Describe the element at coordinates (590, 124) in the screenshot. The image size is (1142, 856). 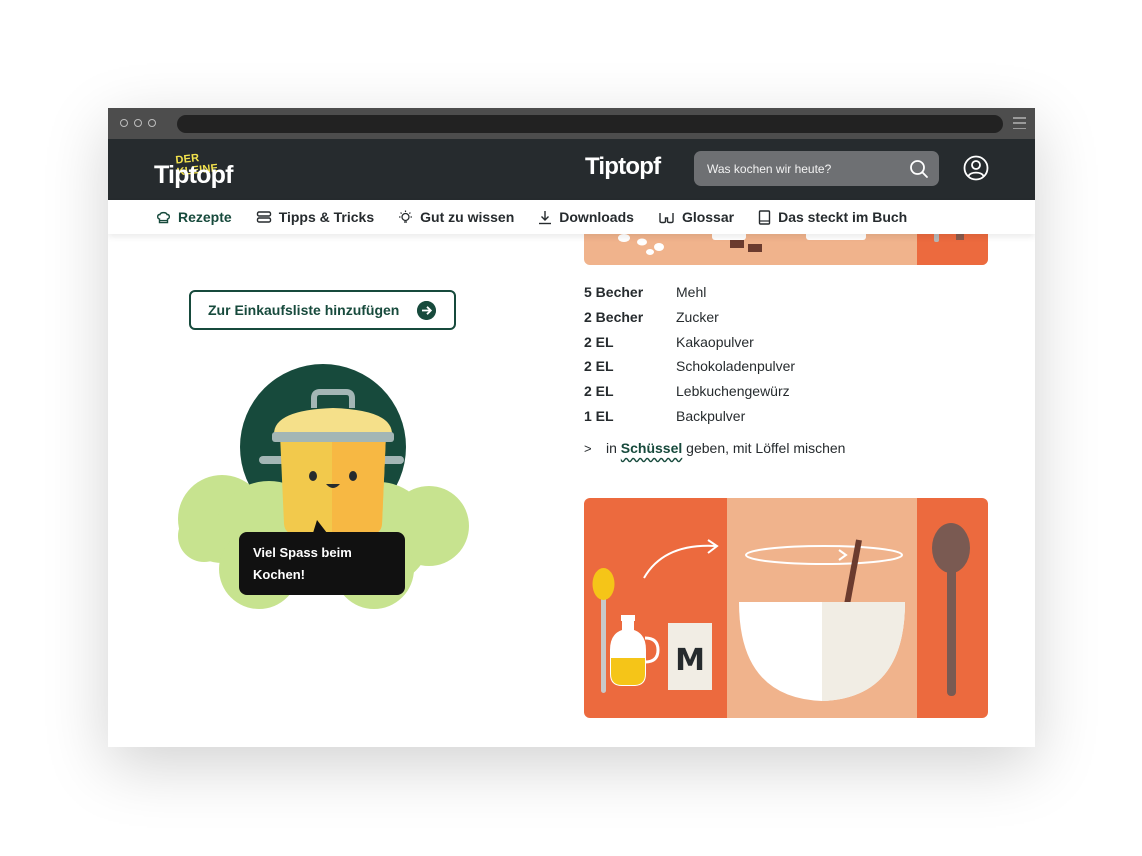
I see `address-bar` at that location.